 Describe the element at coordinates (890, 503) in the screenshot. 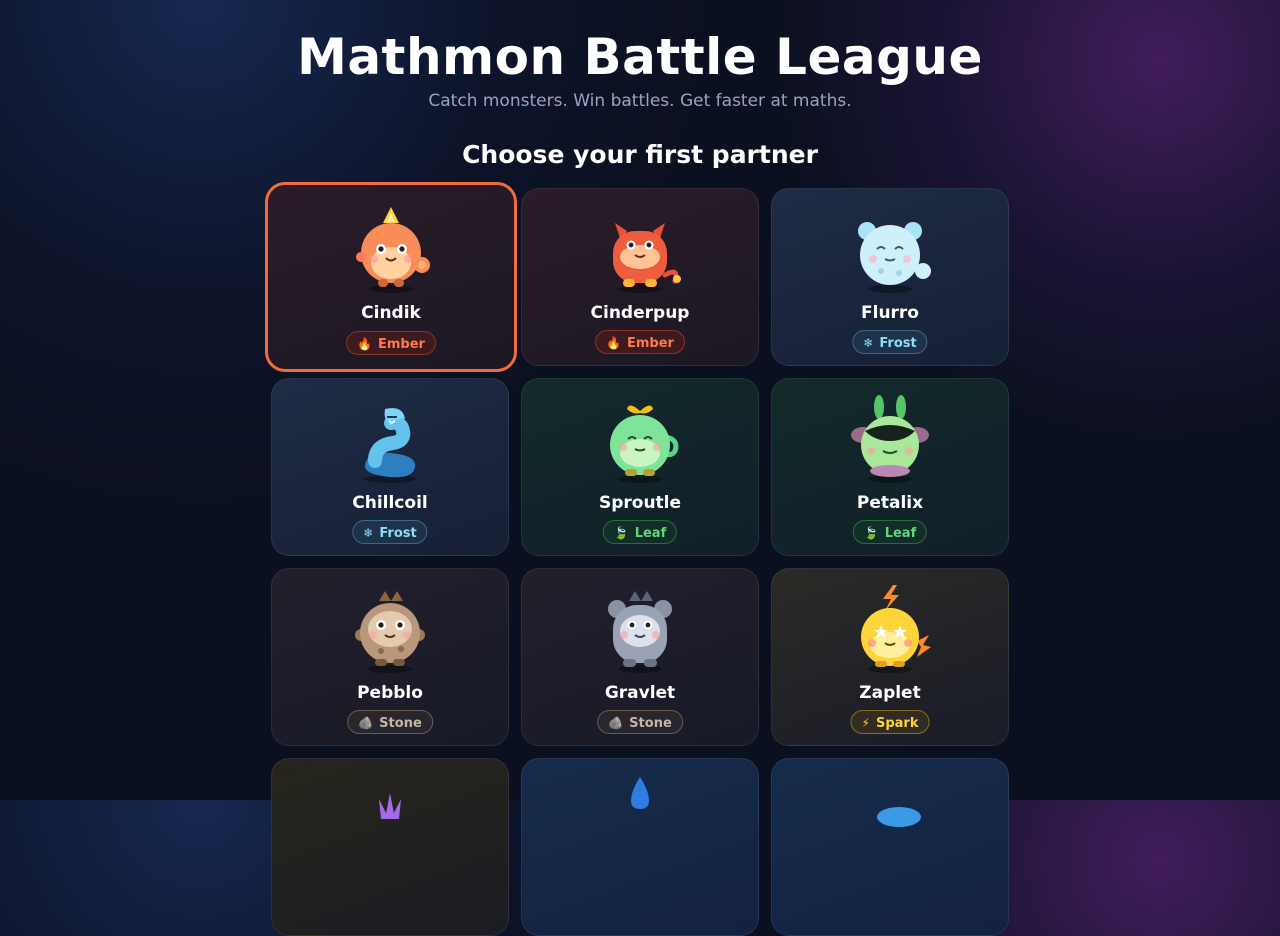

I see `monster-name: Petalix` at that location.